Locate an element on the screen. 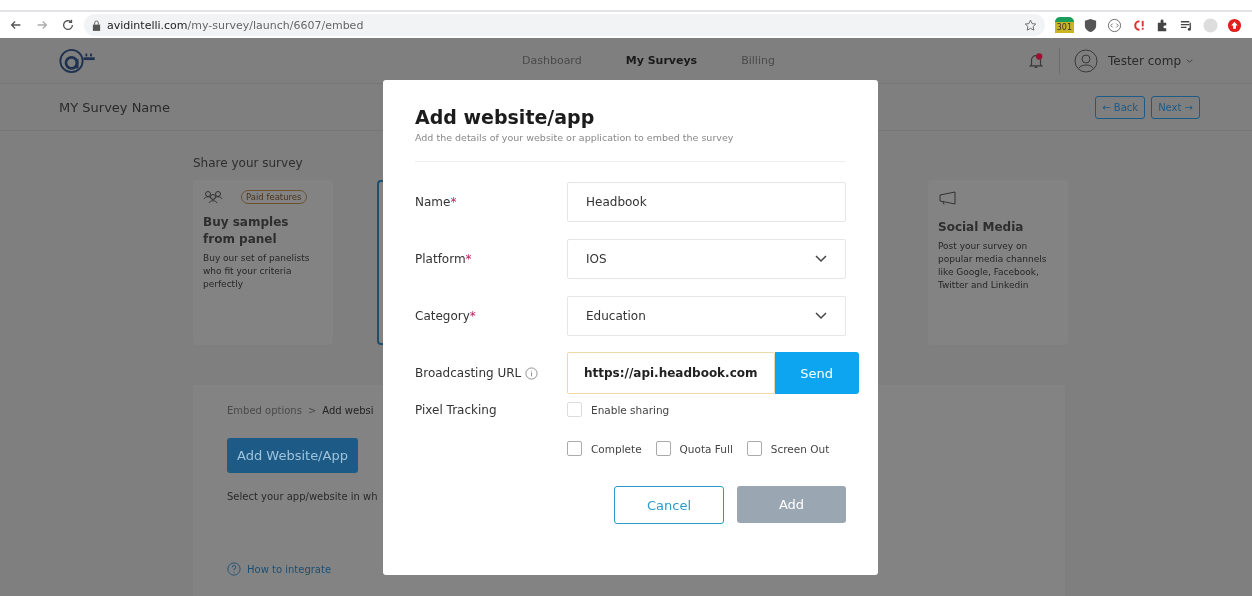  card-title: Social Media is located at coordinates (981, 227).